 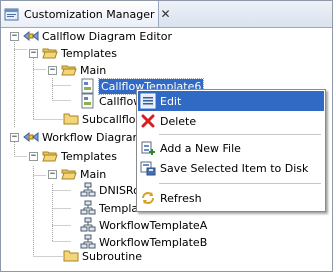 I want to click on menu-item-label: Edit, so click(x=171, y=101).